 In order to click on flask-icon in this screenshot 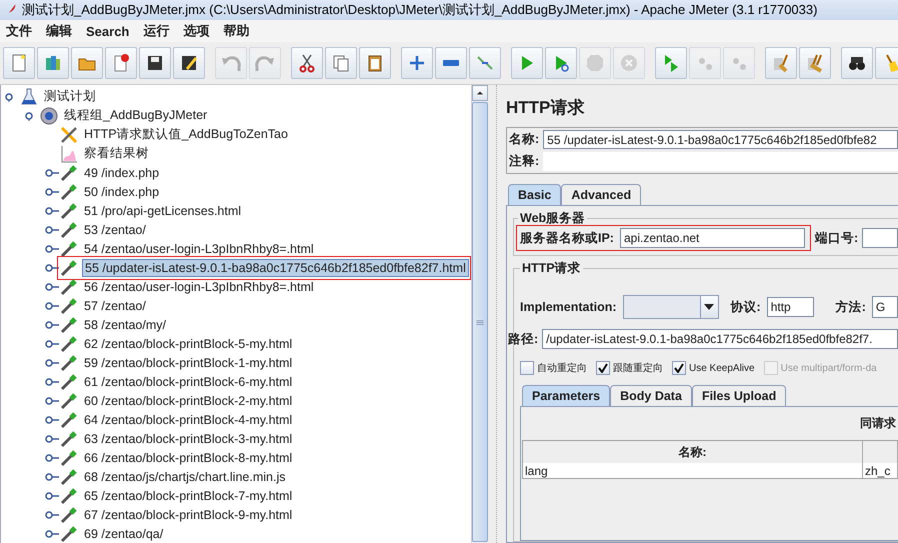, I will do `click(29, 96)`.